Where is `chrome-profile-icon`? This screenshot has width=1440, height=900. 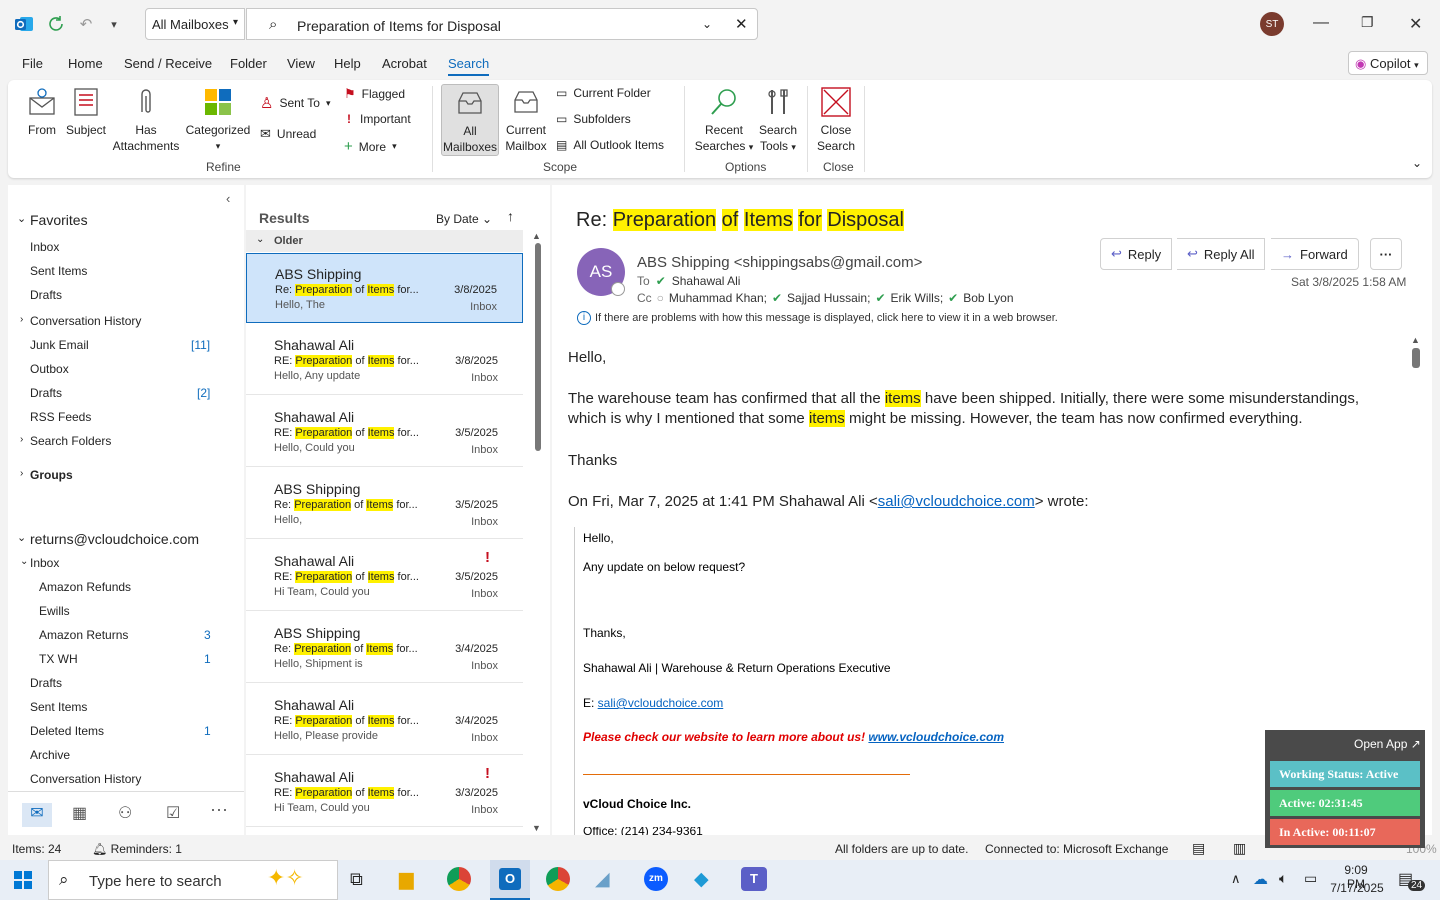
chrome-profile-icon is located at coordinates (558, 879).